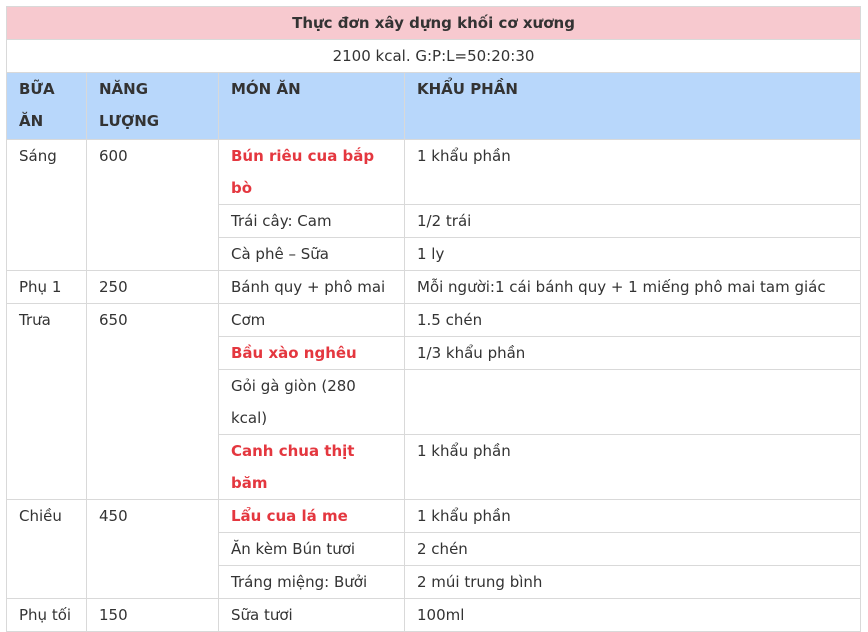 The image size is (868, 632). What do you see at coordinates (632, 582) in the screenshot?
I see `portion-cell: 2 múi trung bình` at bounding box center [632, 582].